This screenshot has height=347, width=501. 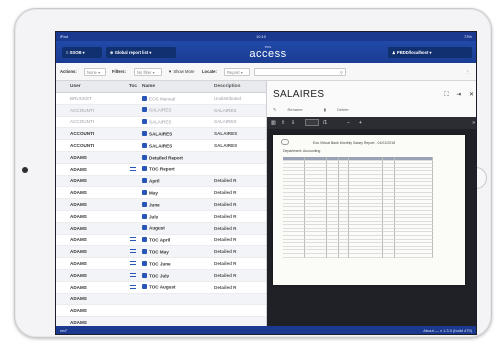 What do you see at coordinates (154, 205) in the screenshot?
I see `cell-name-text: June` at bounding box center [154, 205].